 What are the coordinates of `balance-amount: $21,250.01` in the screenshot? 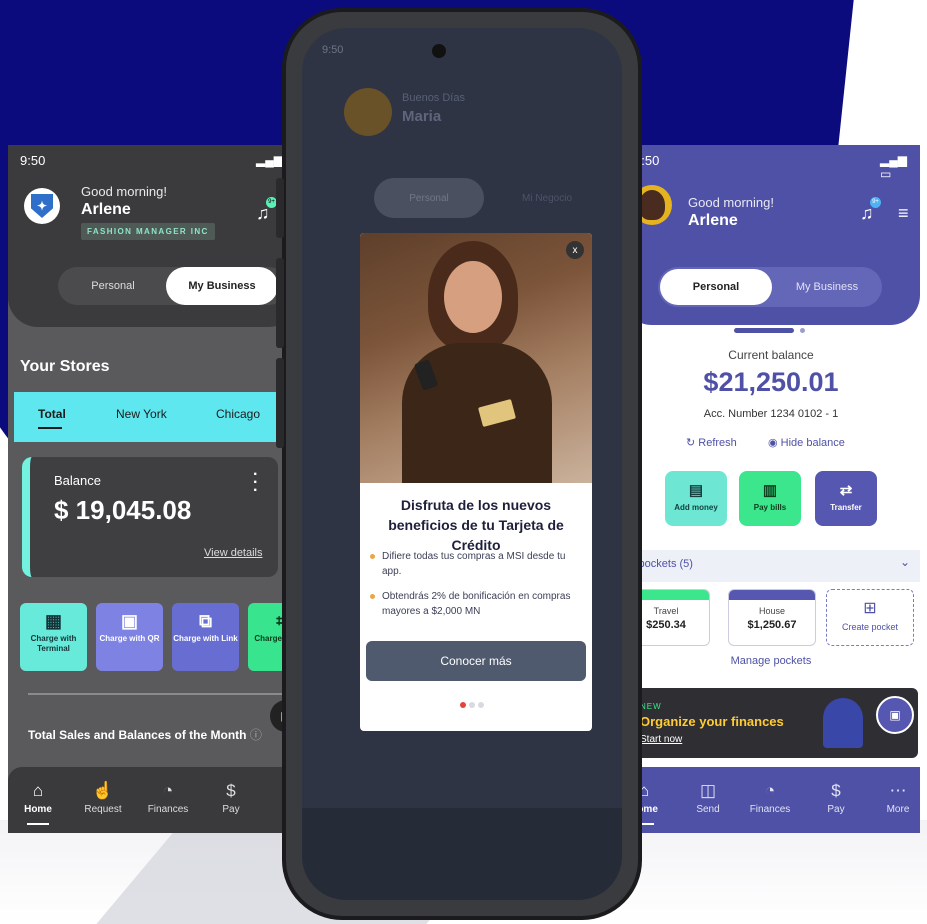 It's located at (771, 382).